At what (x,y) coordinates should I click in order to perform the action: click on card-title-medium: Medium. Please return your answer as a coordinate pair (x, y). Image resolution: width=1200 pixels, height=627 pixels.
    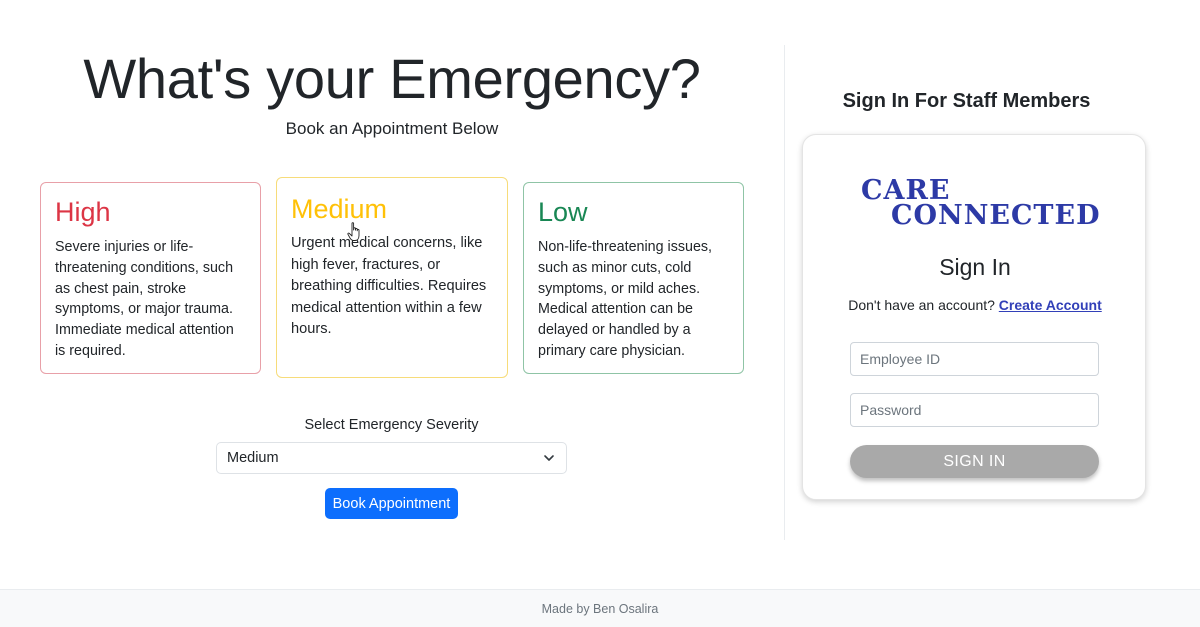
    Looking at the image, I should click on (339, 209).